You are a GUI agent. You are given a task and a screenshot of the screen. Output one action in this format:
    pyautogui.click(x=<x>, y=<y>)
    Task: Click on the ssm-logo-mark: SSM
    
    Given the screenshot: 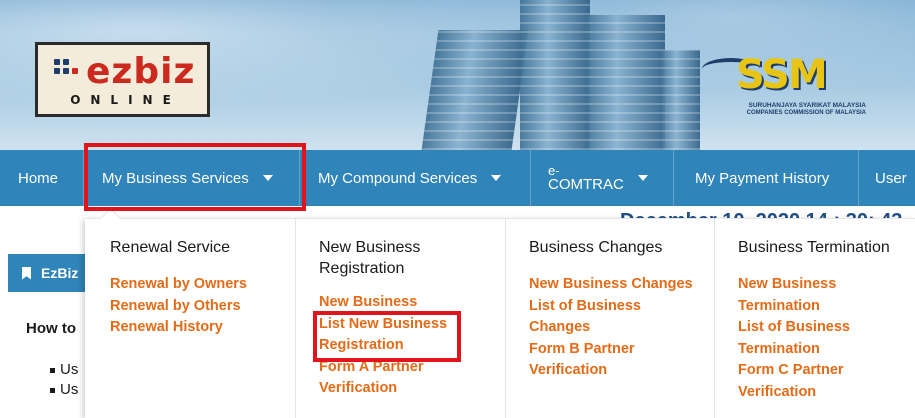 What is the action you would take?
    pyautogui.click(x=782, y=75)
    